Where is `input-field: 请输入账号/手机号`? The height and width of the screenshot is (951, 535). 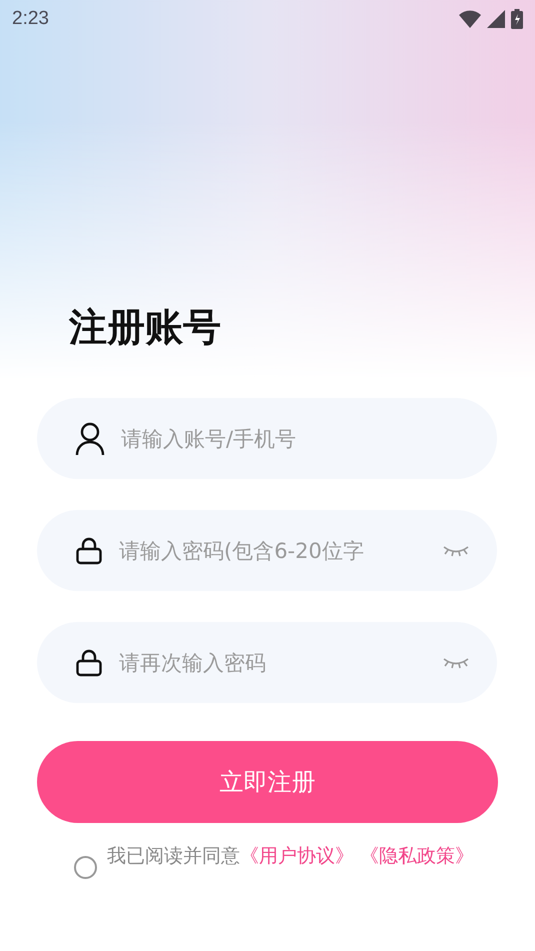 input-field: 请输入账号/手机号 is located at coordinates (295, 438).